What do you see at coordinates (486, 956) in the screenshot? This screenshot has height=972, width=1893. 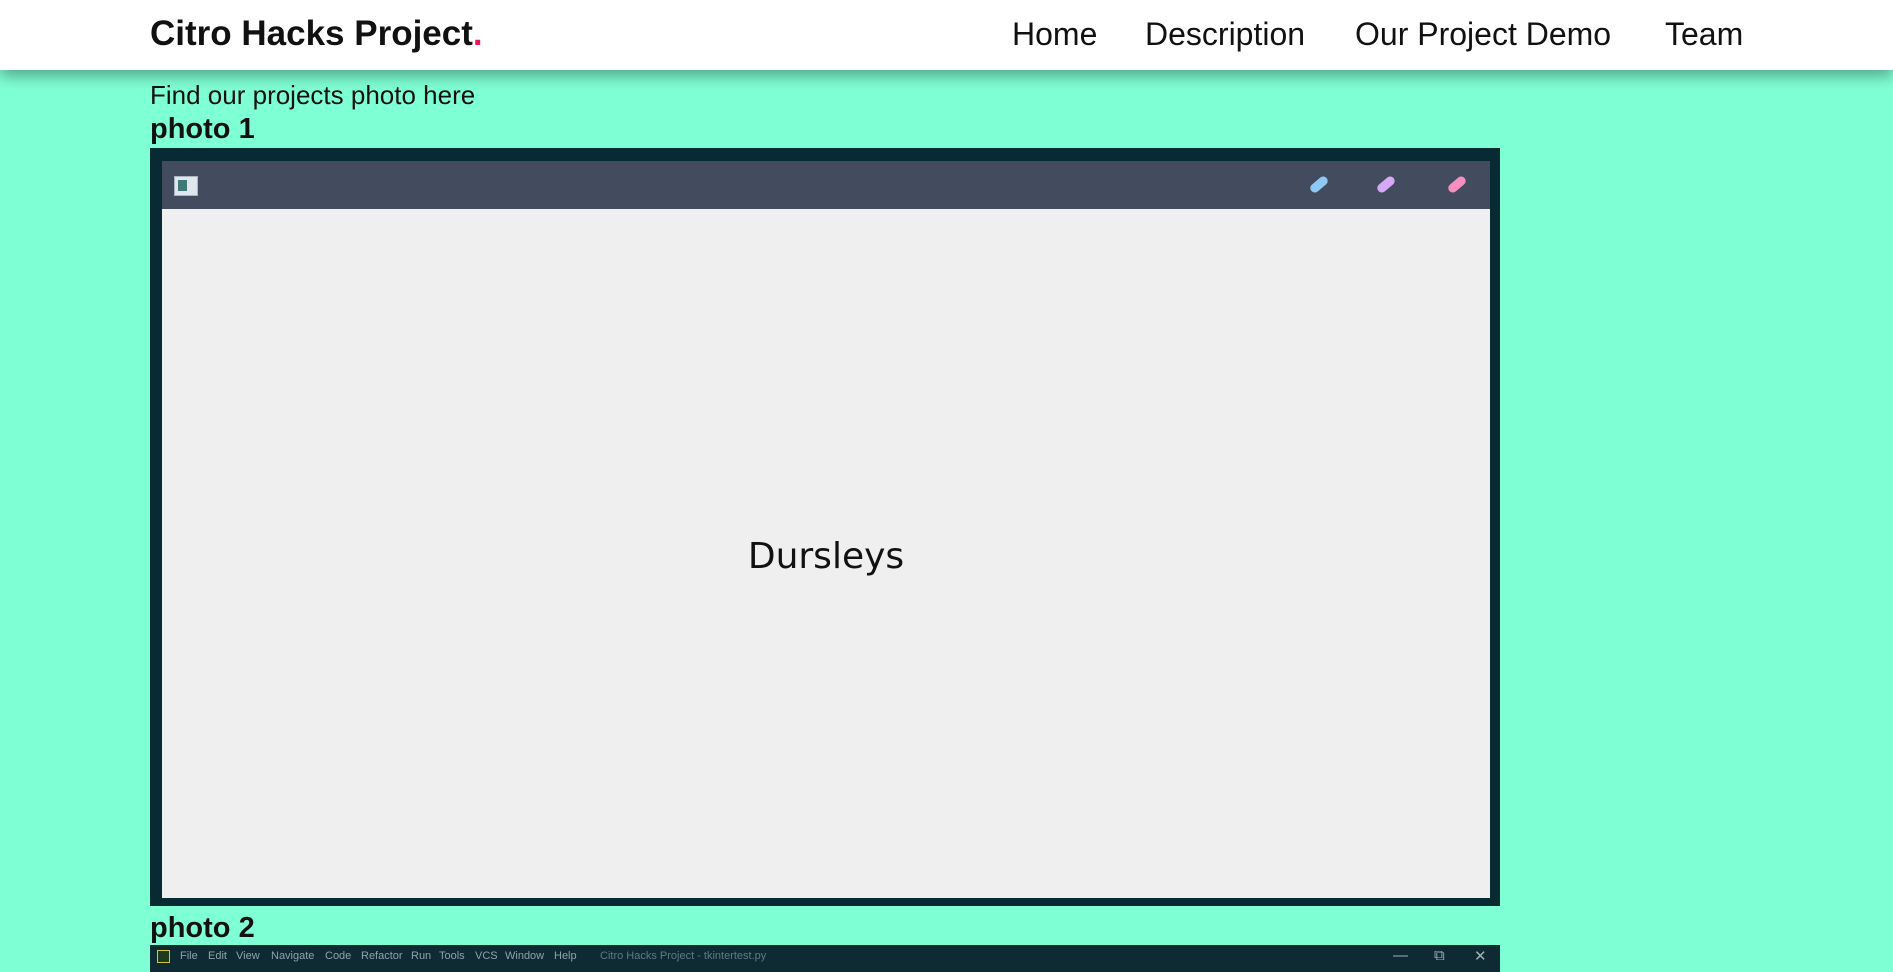 I see `ide-menu-vcs: VCS` at bounding box center [486, 956].